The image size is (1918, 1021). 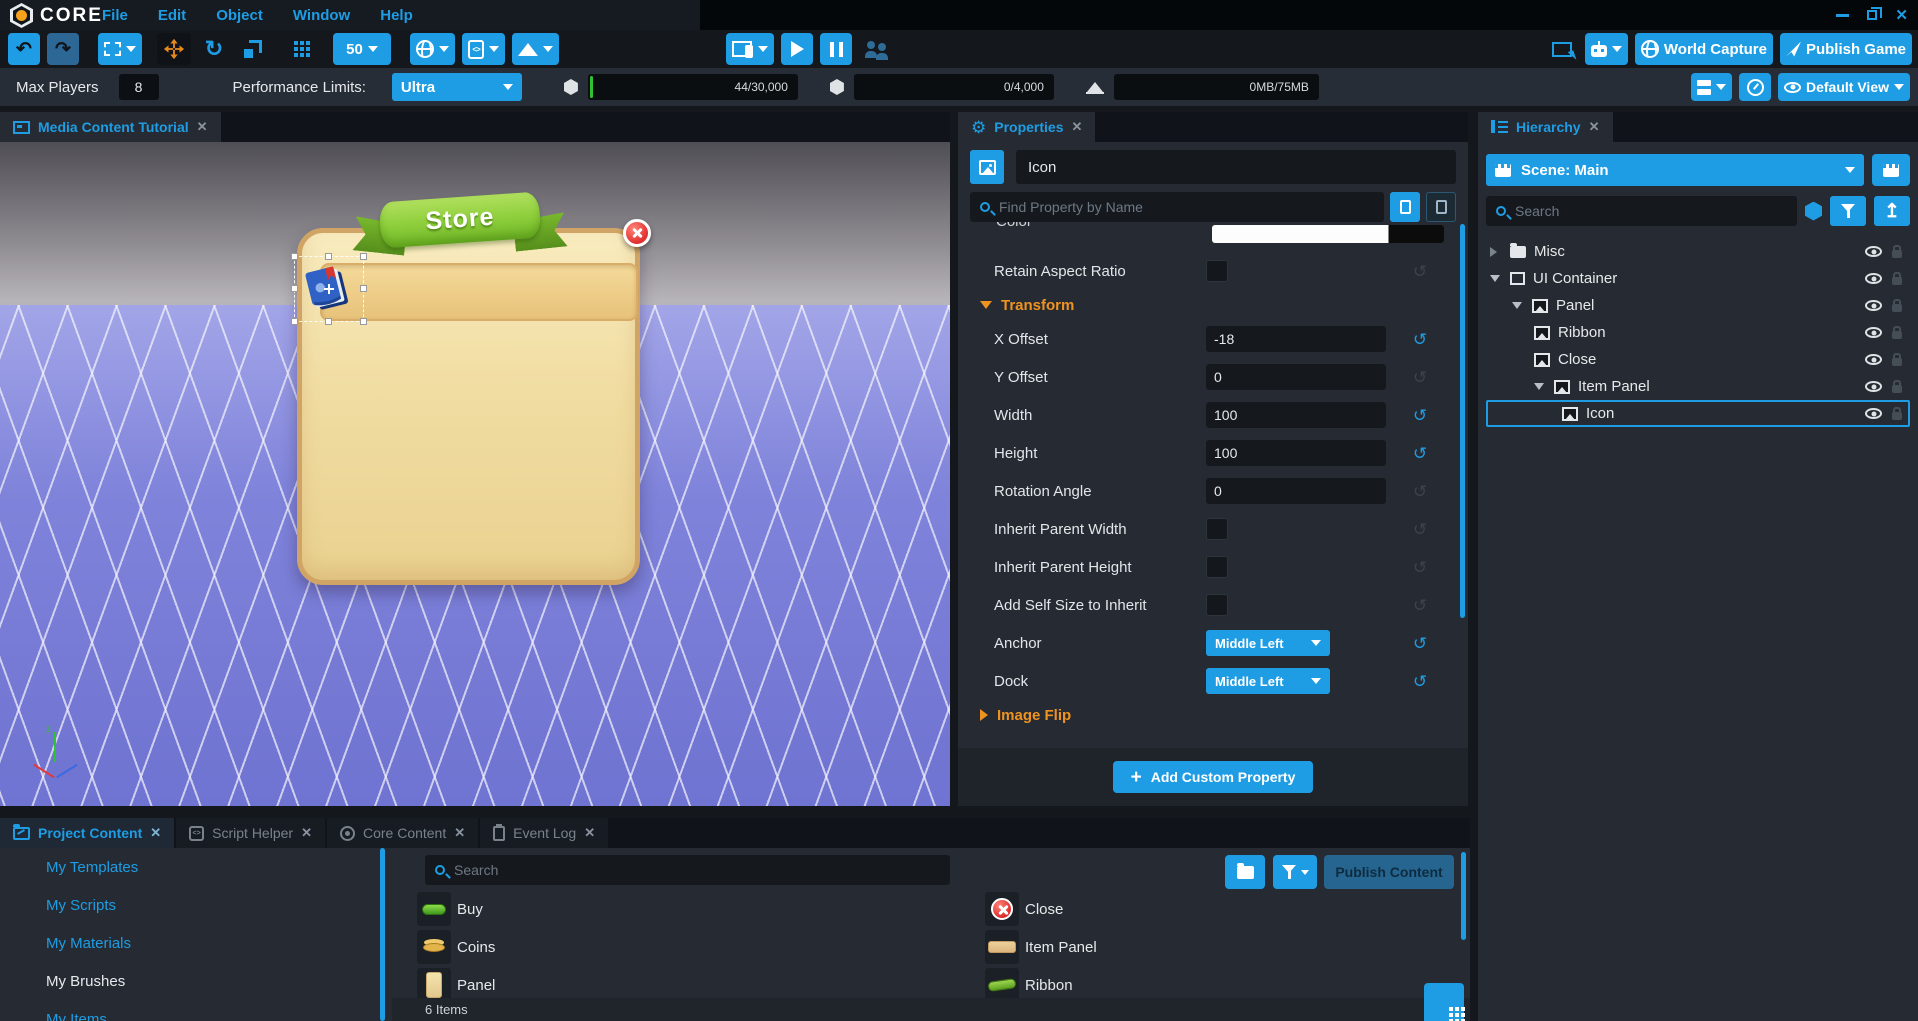 I want to click on tab-core-content: Core Content ✕, so click(x=402, y=833).